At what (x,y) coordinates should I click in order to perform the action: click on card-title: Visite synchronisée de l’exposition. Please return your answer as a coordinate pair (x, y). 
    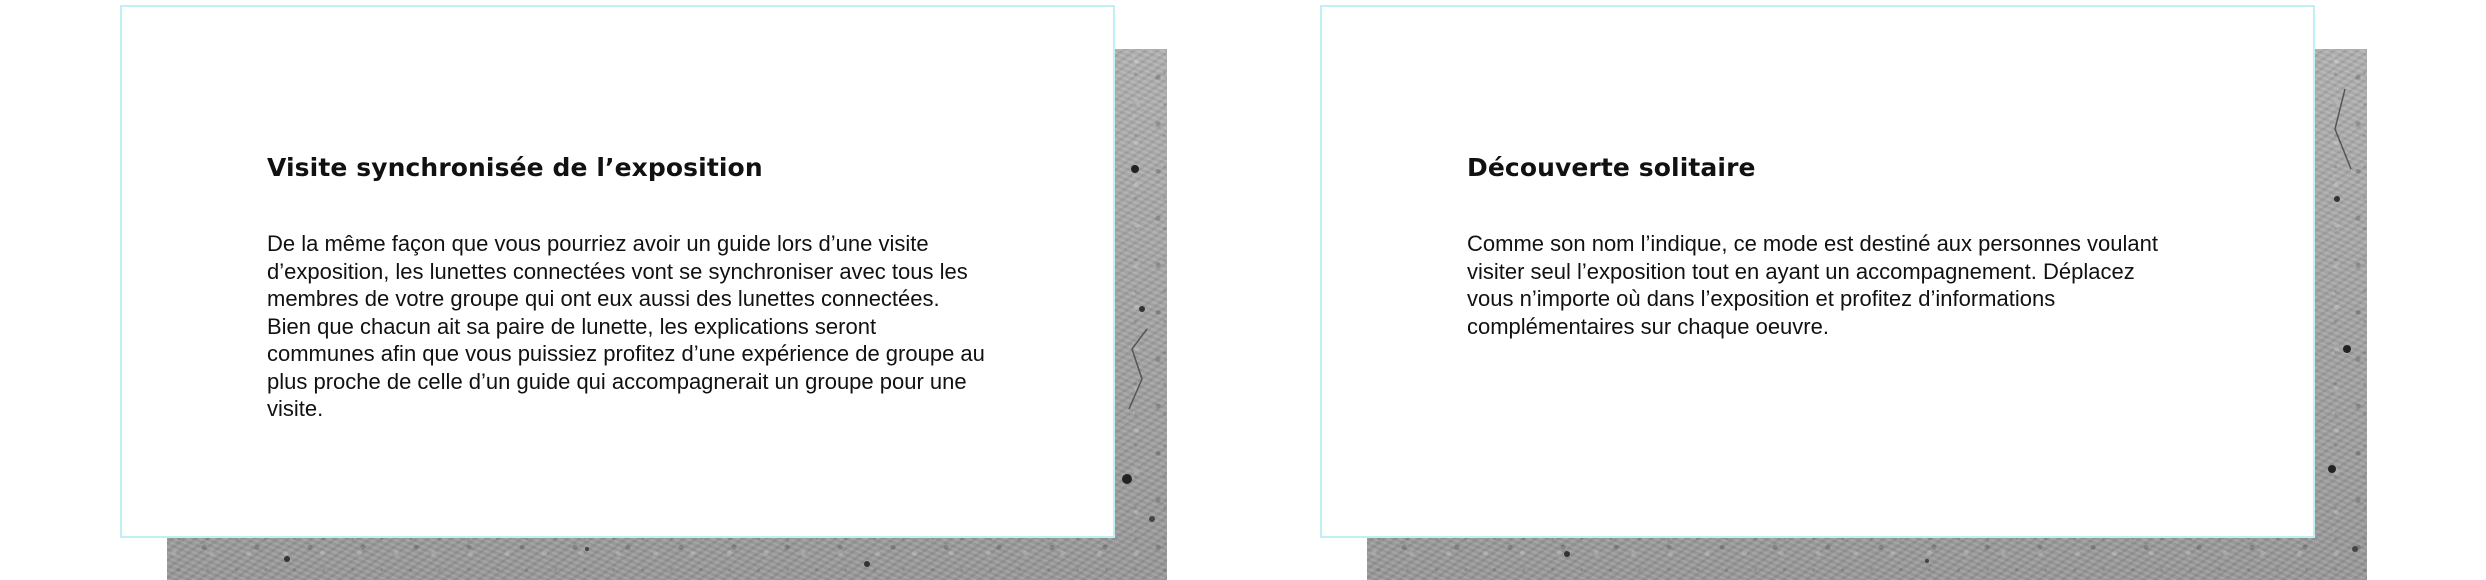
    Looking at the image, I should click on (515, 167).